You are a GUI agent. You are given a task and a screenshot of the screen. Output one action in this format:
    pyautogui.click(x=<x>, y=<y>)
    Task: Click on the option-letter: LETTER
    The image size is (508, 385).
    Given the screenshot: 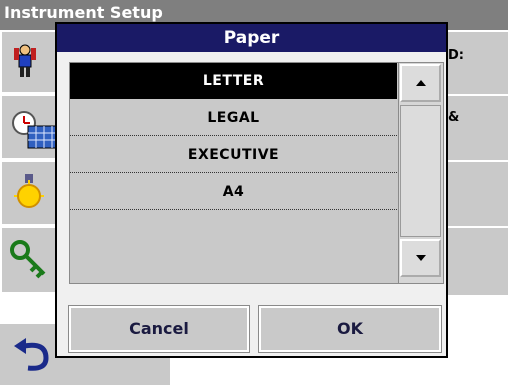 What is the action you would take?
    pyautogui.click(x=233, y=81)
    